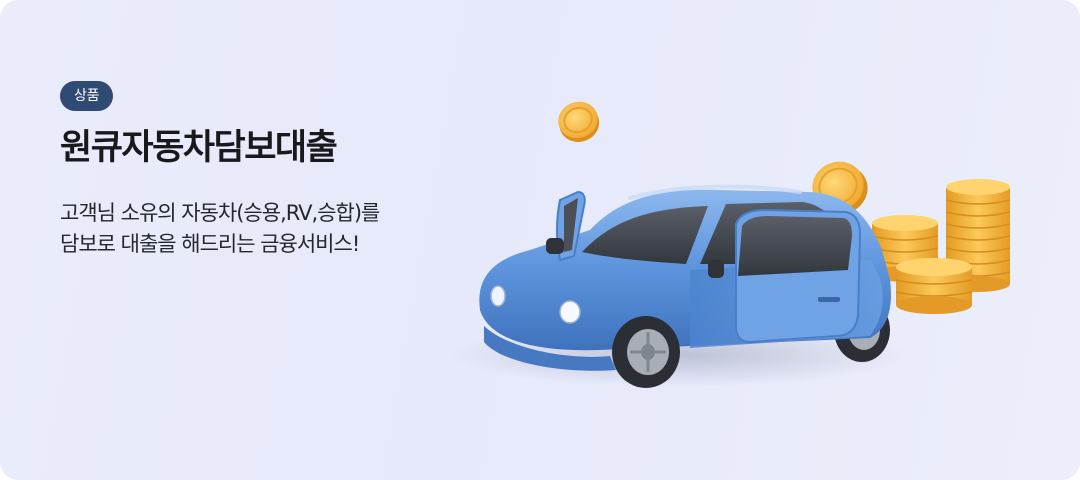  Describe the element at coordinates (220, 213) in the screenshot. I see `description-line-1: 고객님 소유의 자동차(승용,RV,승합)를` at that location.